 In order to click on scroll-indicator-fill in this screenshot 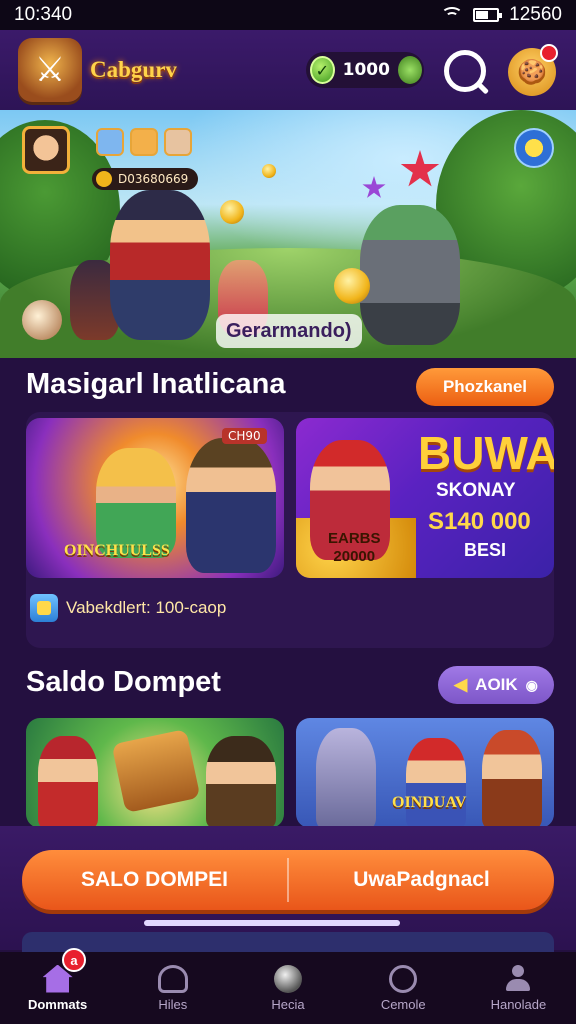, I will do `click(272, 923)`.